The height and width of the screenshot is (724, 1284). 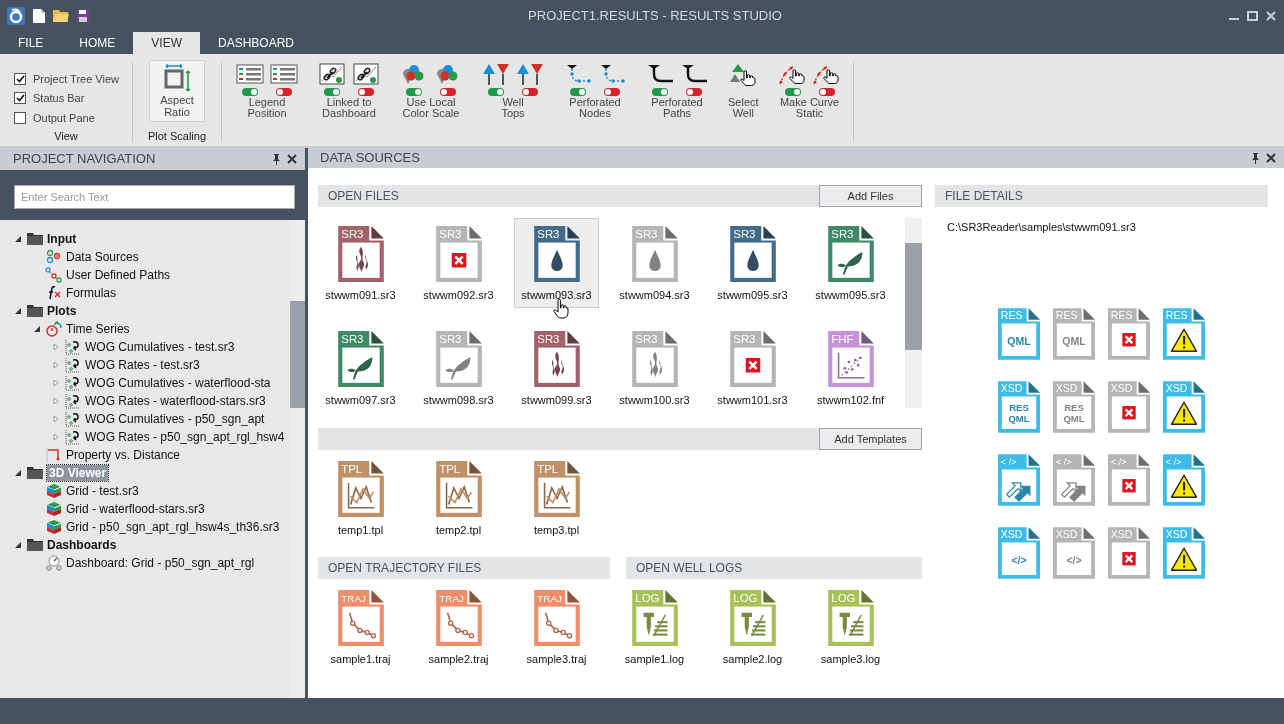 I want to click on tree-item: Input, so click(x=62, y=239).